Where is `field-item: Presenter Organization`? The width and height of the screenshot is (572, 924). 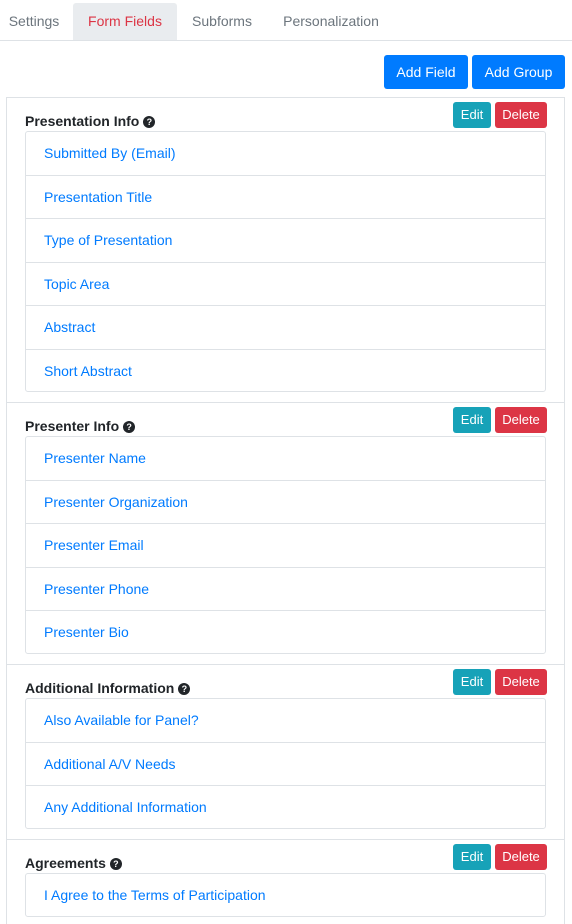 field-item: Presenter Organization is located at coordinates (285, 503).